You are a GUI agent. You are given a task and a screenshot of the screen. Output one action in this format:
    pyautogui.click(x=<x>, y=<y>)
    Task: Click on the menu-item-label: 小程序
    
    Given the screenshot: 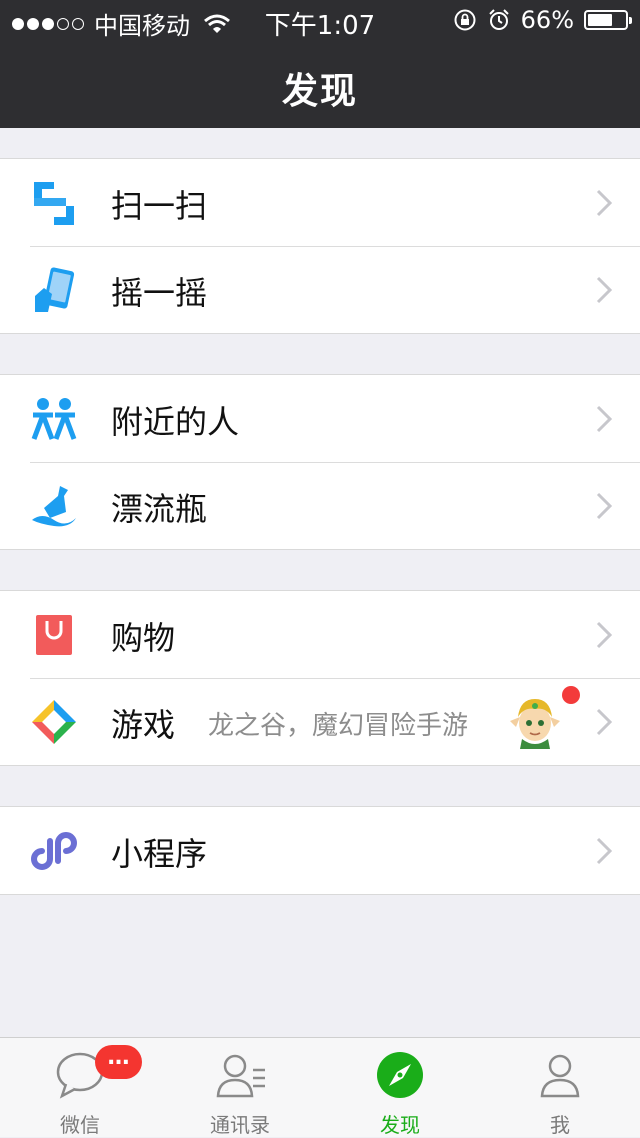 What is the action you would take?
    pyautogui.click(x=159, y=854)
    